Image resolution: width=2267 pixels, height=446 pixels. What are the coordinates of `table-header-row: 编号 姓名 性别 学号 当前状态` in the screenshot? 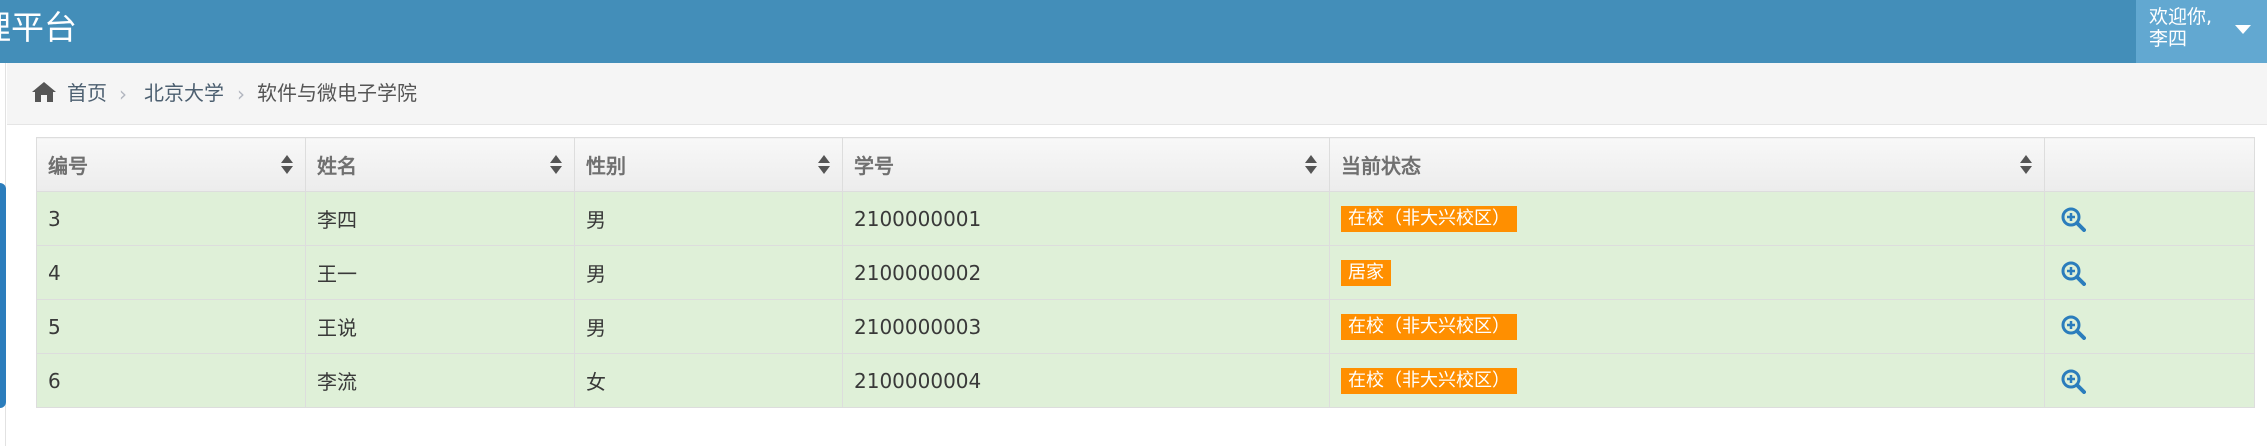 It's located at (1145, 164).